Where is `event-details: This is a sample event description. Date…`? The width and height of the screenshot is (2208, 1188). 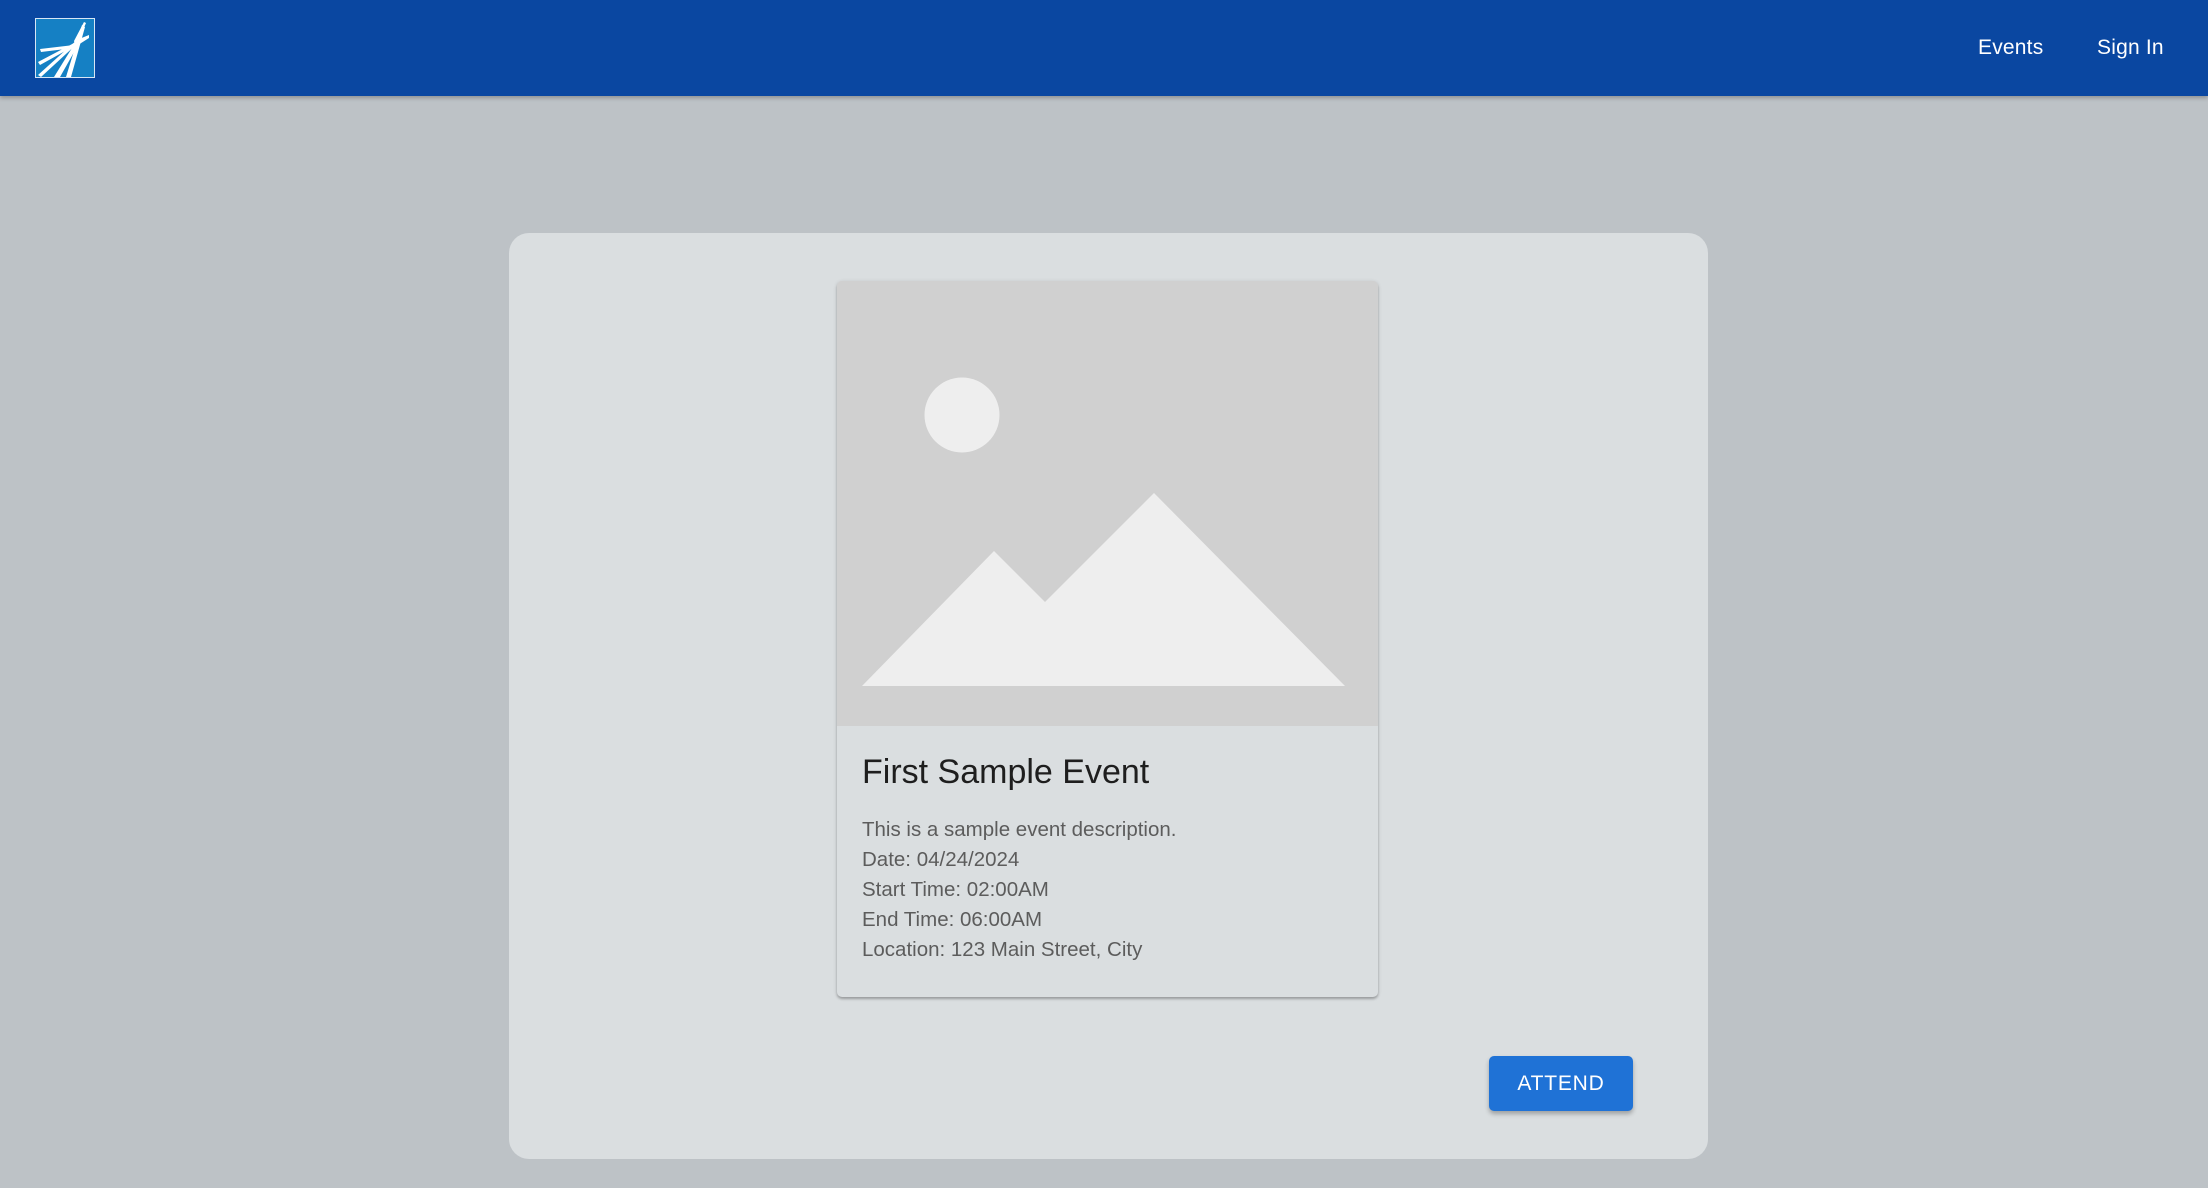
event-details: This is a sample event description. Date… is located at coordinates (1019, 890).